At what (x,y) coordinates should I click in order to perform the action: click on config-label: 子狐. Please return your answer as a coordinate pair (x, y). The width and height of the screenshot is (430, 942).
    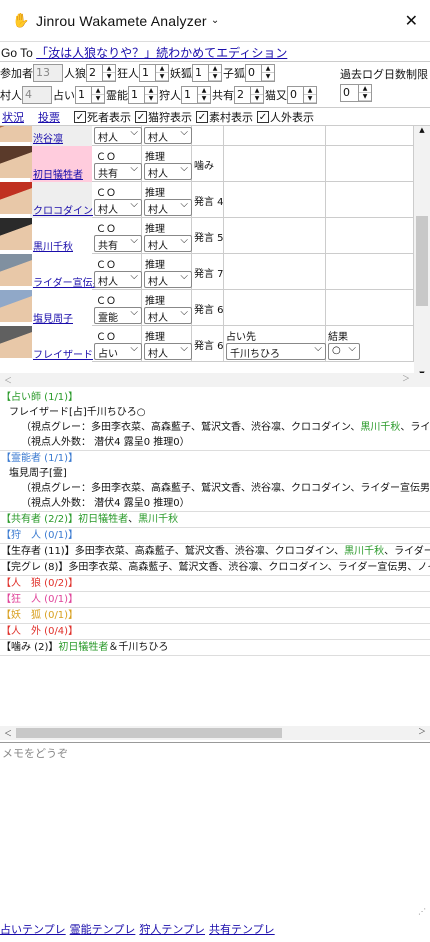
    Looking at the image, I should click on (234, 73).